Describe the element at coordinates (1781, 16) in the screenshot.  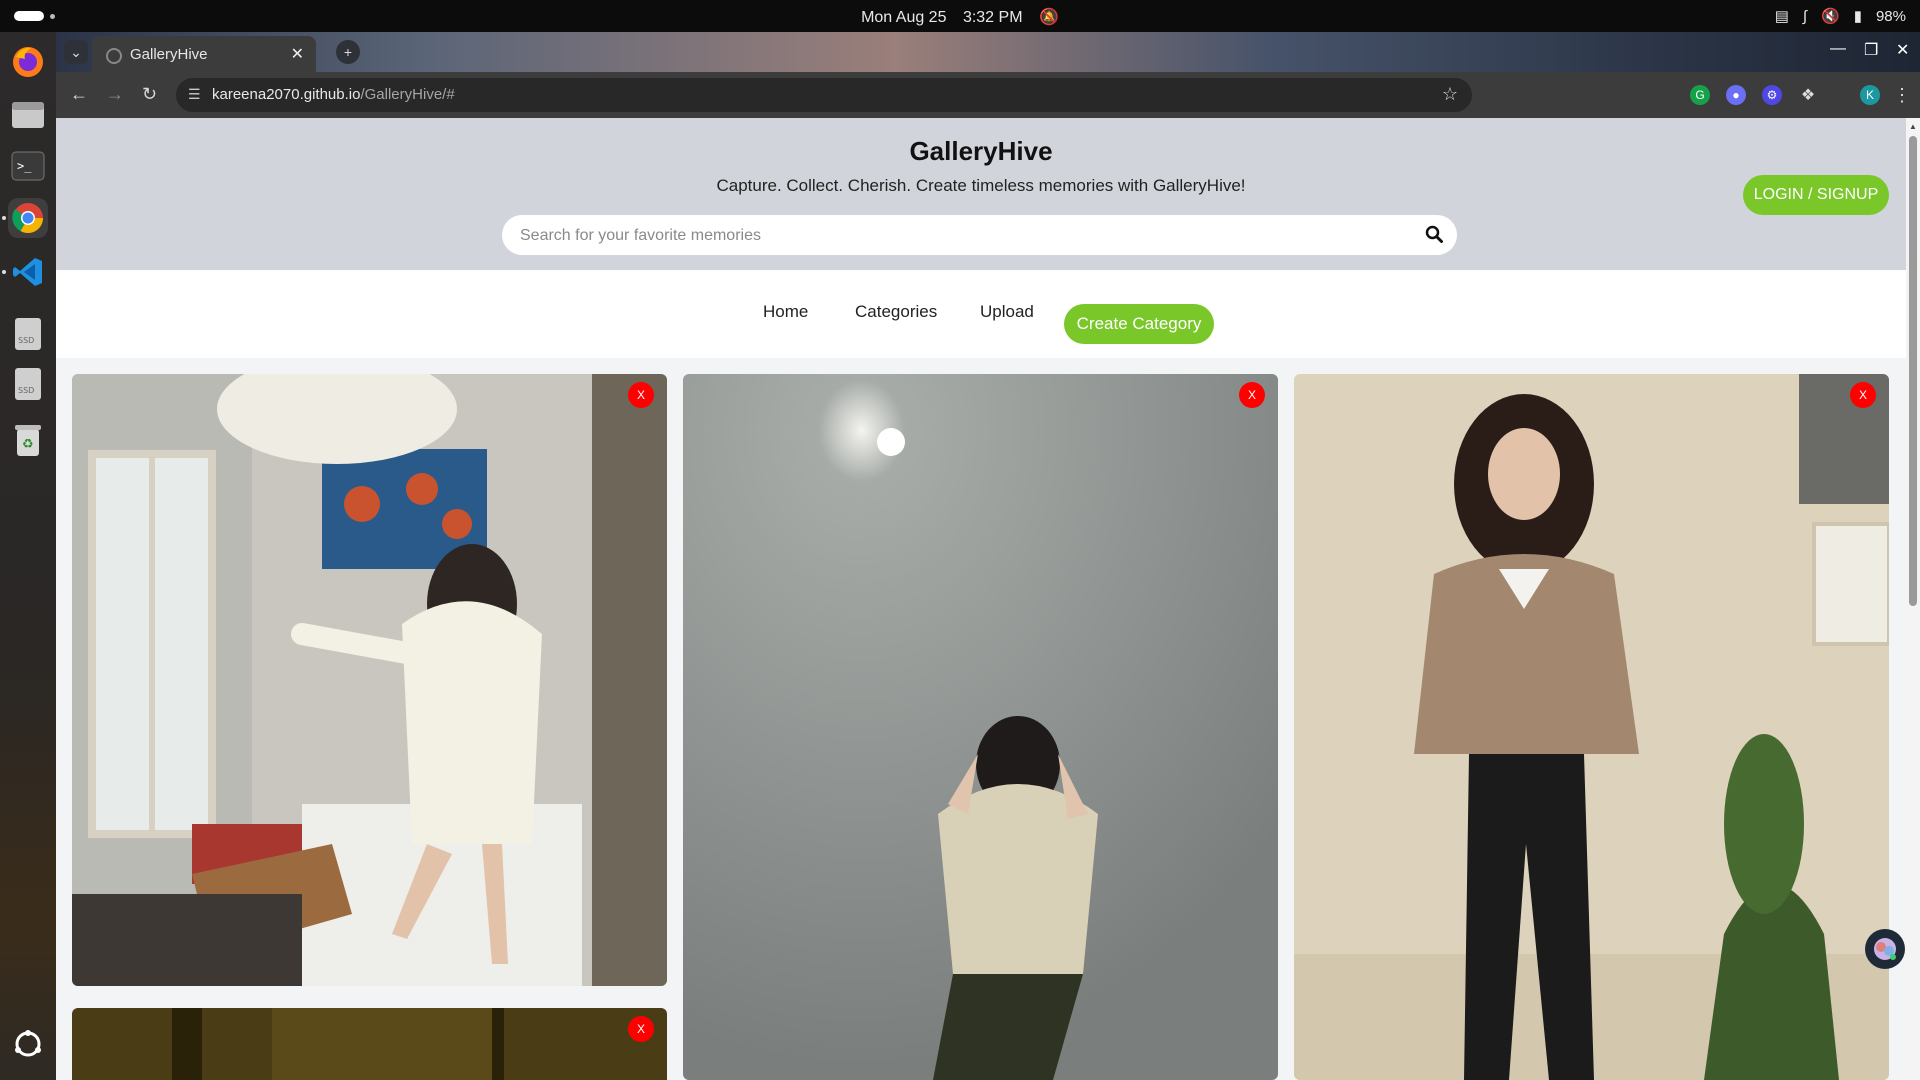
I see `screen-icon: ▤` at that location.